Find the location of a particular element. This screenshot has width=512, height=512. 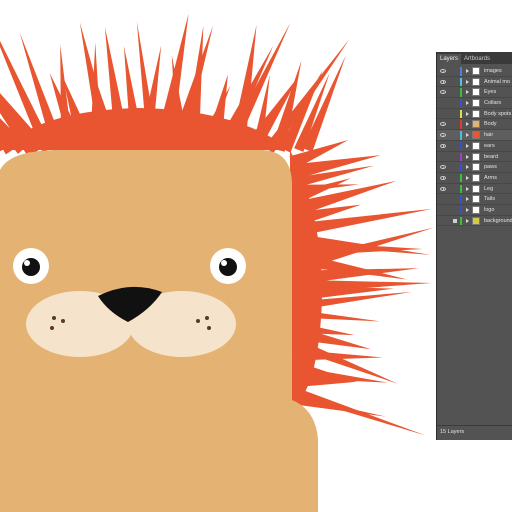

tab-layers: Layers is located at coordinates (449, 59).